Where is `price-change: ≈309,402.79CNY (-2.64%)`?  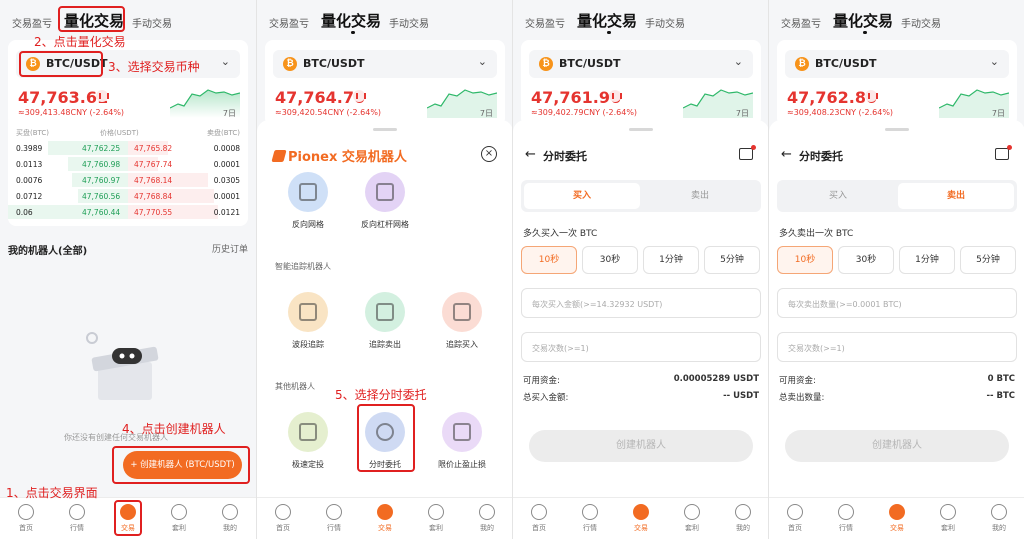
price-change: ≈309,402.79CNY (-2.64%) is located at coordinates (584, 112).